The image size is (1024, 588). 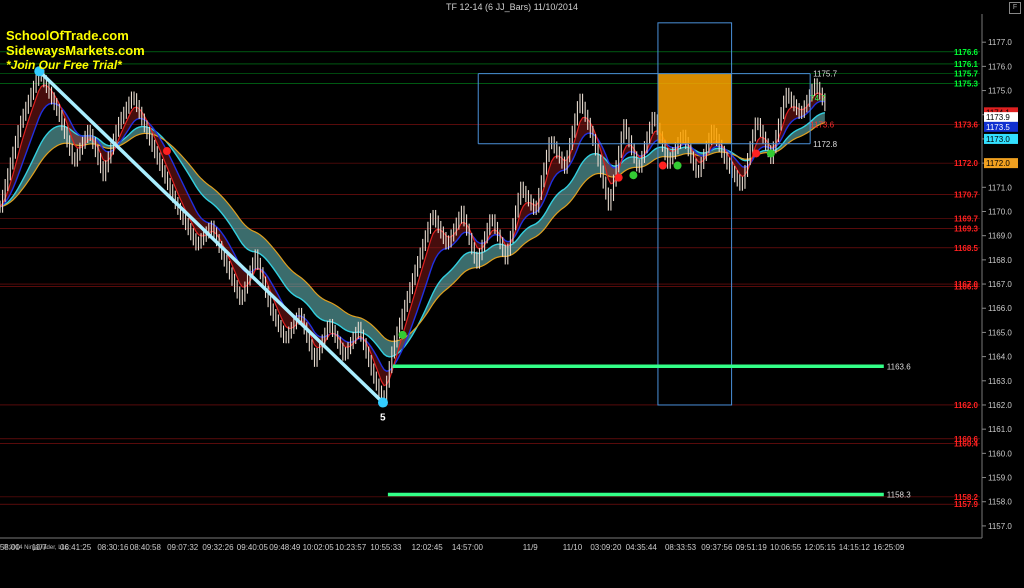 I want to click on x-tick-label: 09:37:56, so click(x=717, y=547).